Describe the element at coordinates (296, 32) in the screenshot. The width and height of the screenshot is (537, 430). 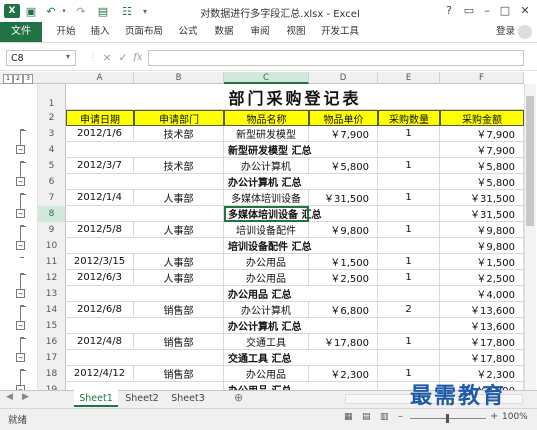
I see `tab-view: 视图` at that location.